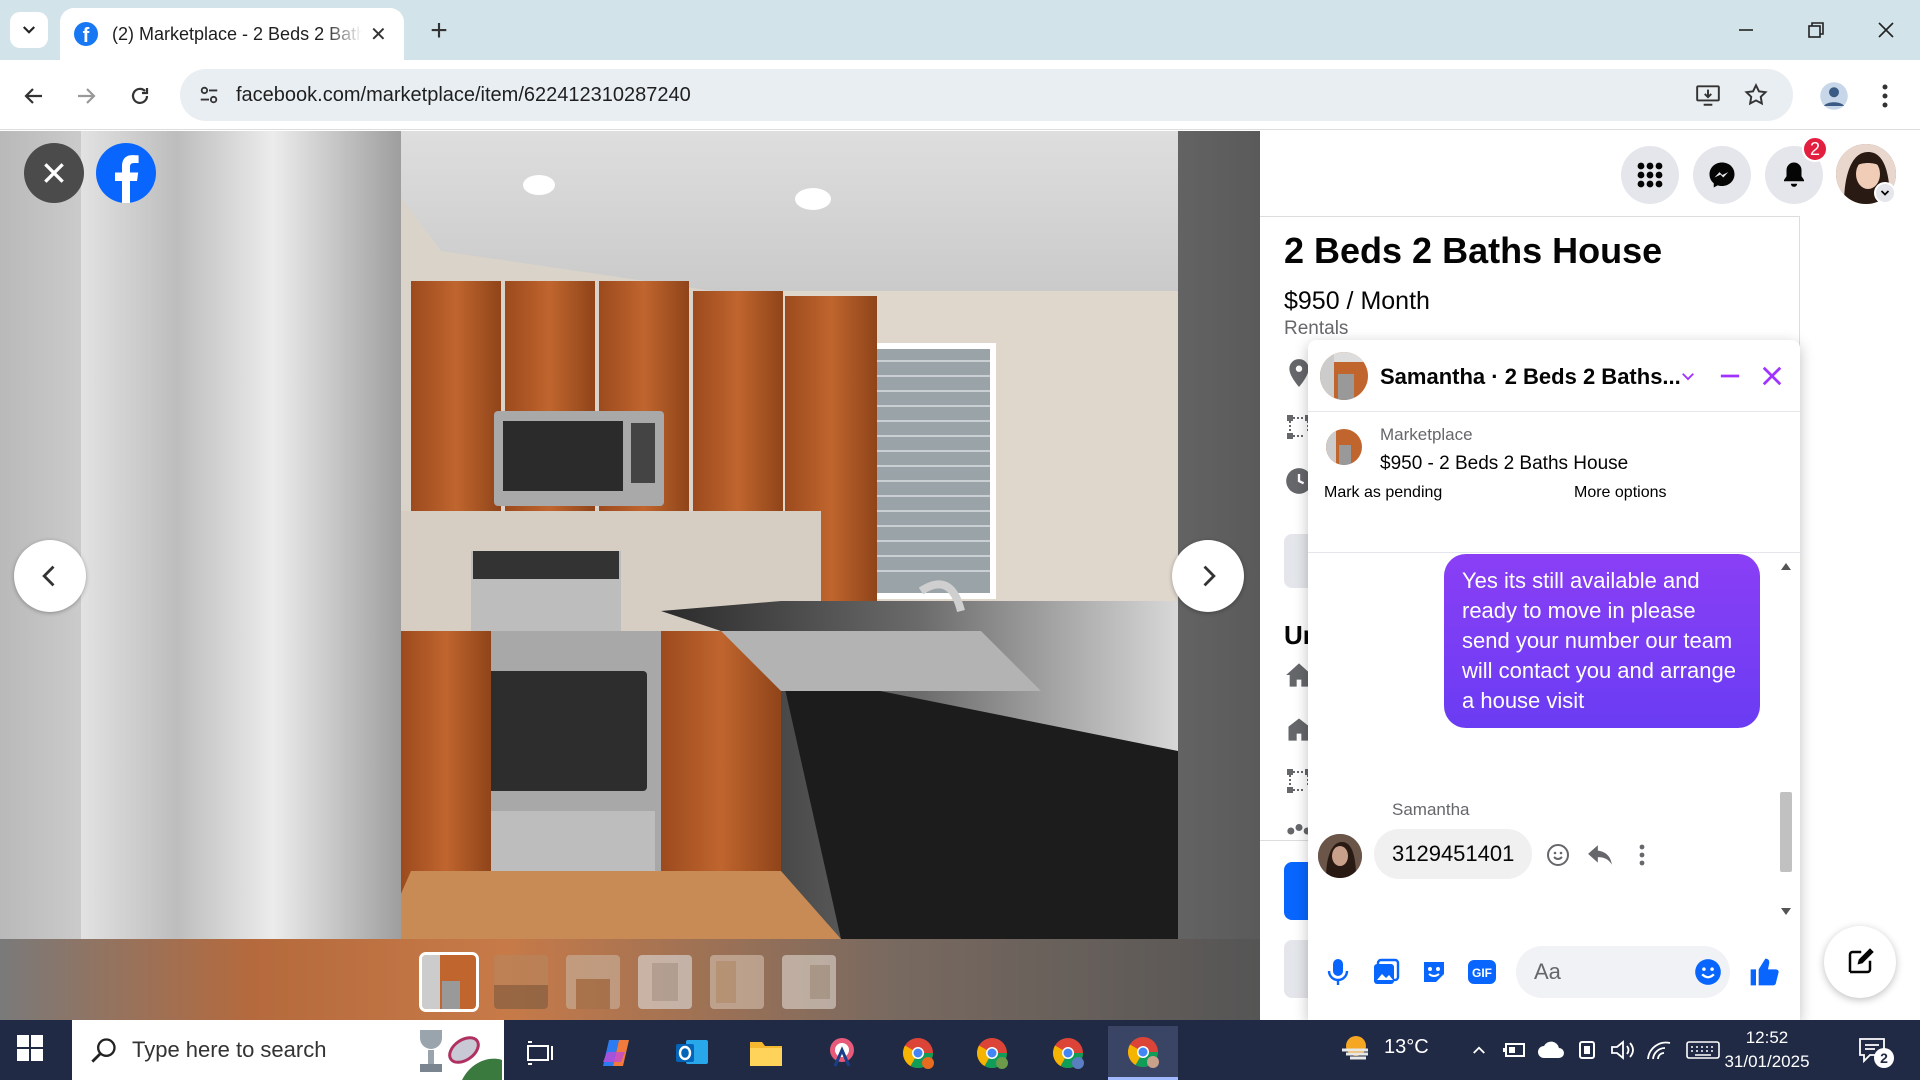 The height and width of the screenshot is (1080, 1920). What do you see at coordinates (1344, 376) in the screenshot?
I see `chat-avatar` at bounding box center [1344, 376].